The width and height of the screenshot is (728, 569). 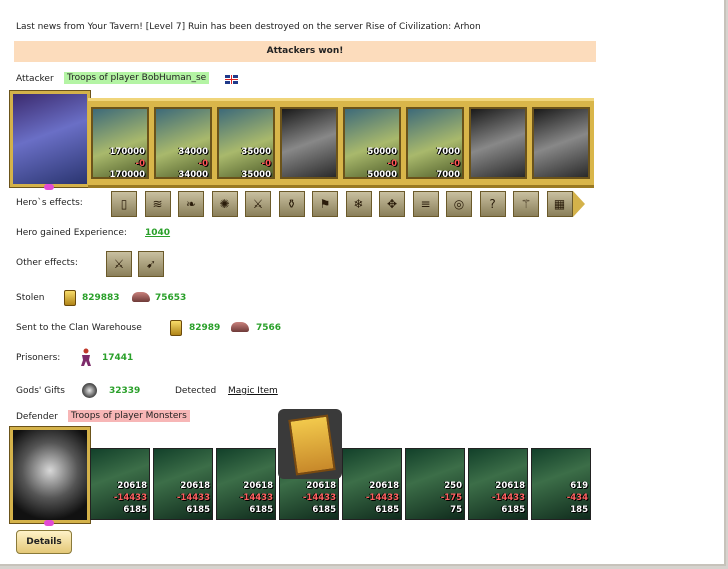 I want to click on defender-unit-7: 20618 -14433 6185, so click(x=498, y=484).